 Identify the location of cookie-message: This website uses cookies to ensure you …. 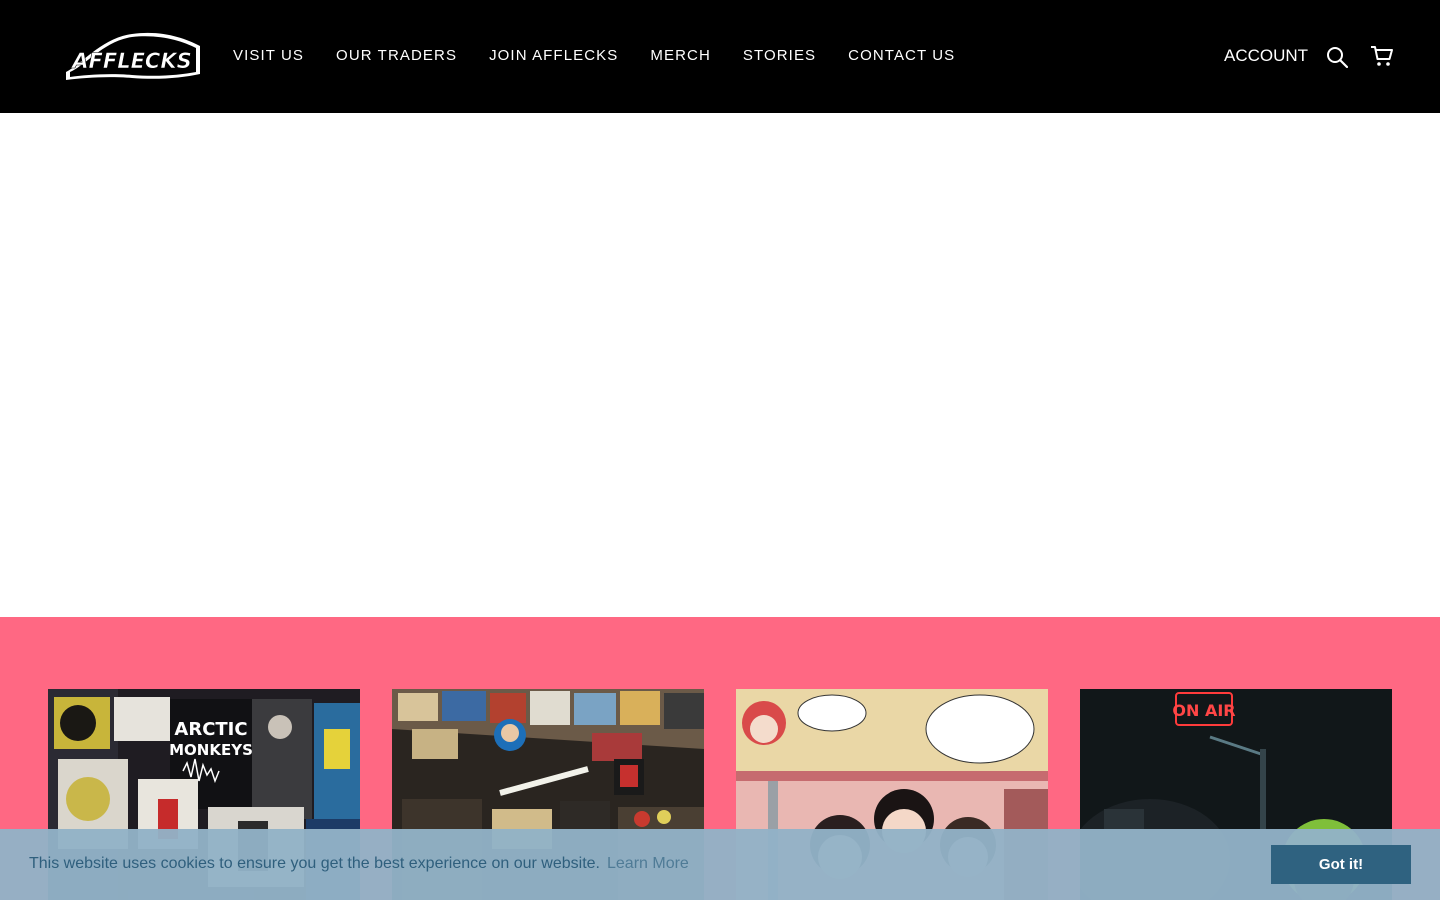
(314, 863).